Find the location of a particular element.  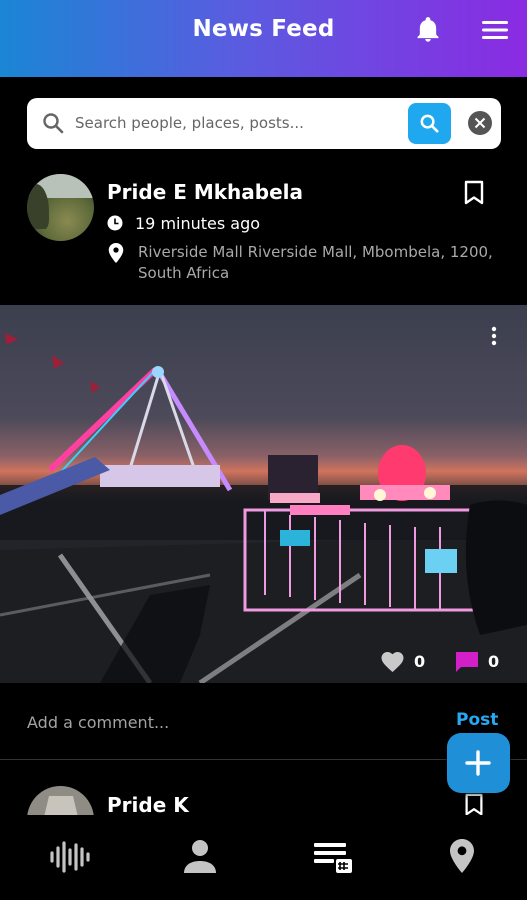

page-title: News Feed is located at coordinates (263, 29).